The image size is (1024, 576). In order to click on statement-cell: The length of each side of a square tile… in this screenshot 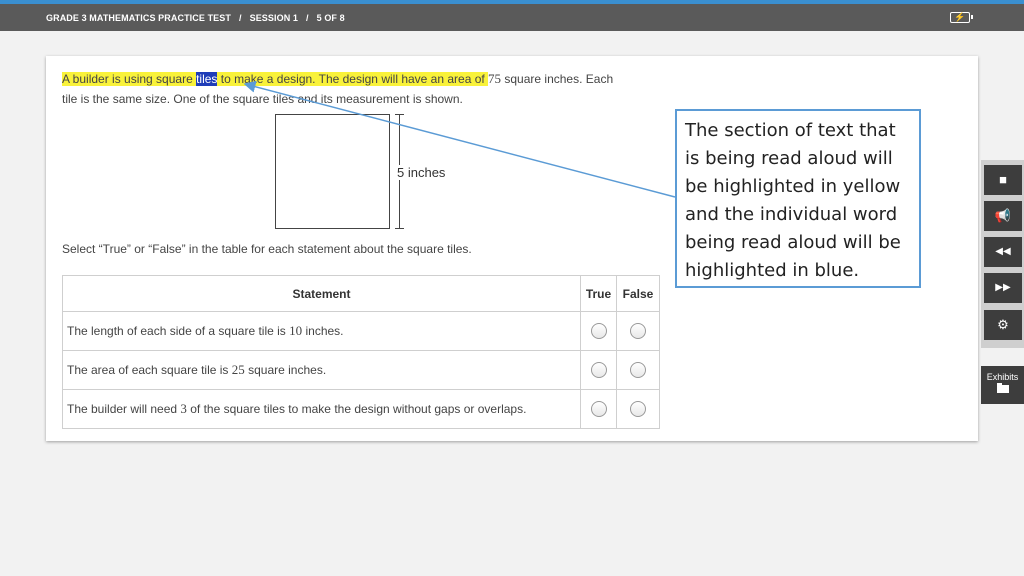, I will do `click(321, 331)`.